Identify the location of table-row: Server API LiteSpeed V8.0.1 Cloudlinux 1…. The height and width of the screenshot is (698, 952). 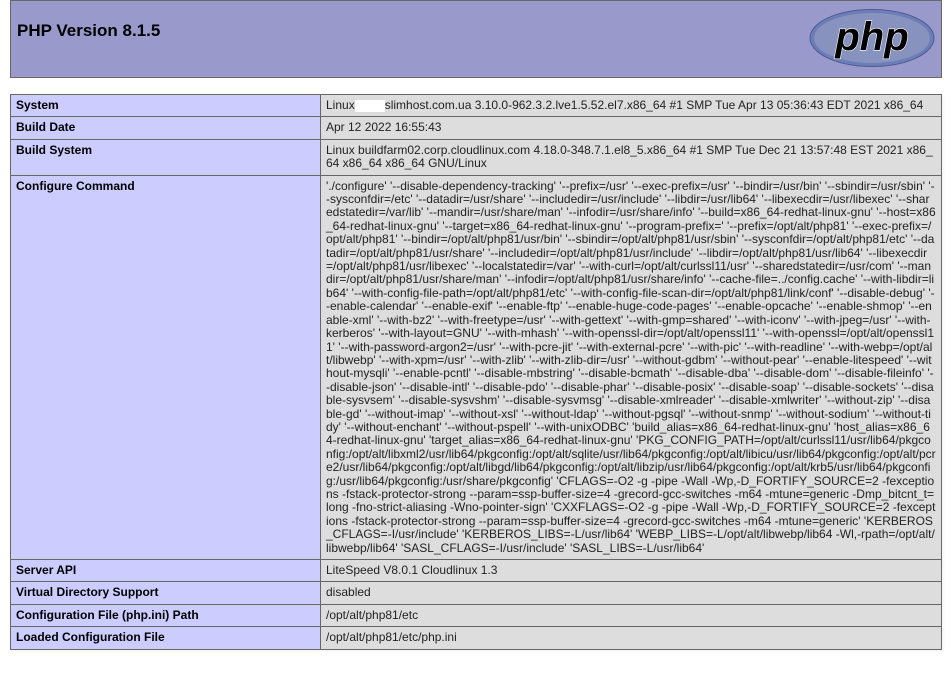
(476, 570).